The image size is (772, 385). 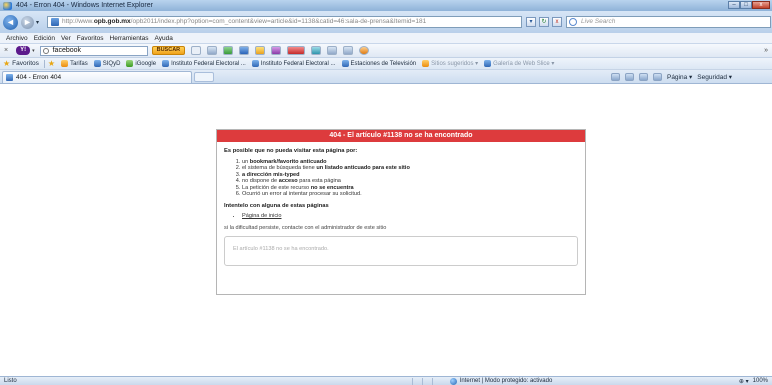 What do you see at coordinates (212, 50) in the screenshot?
I see `mail-icon` at bounding box center [212, 50].